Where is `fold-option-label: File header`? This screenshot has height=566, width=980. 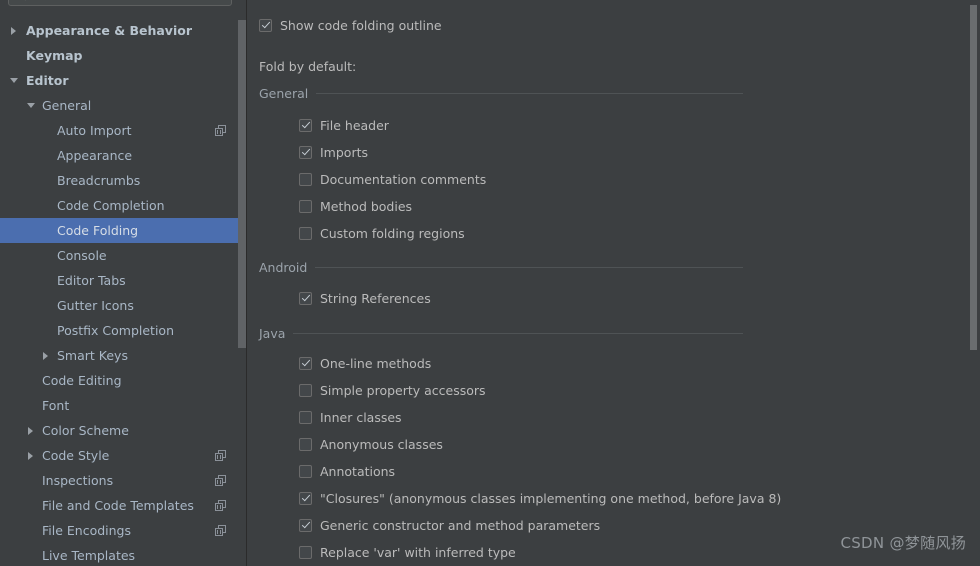
fold-option-label: File header is located at coordinates (354, 125).